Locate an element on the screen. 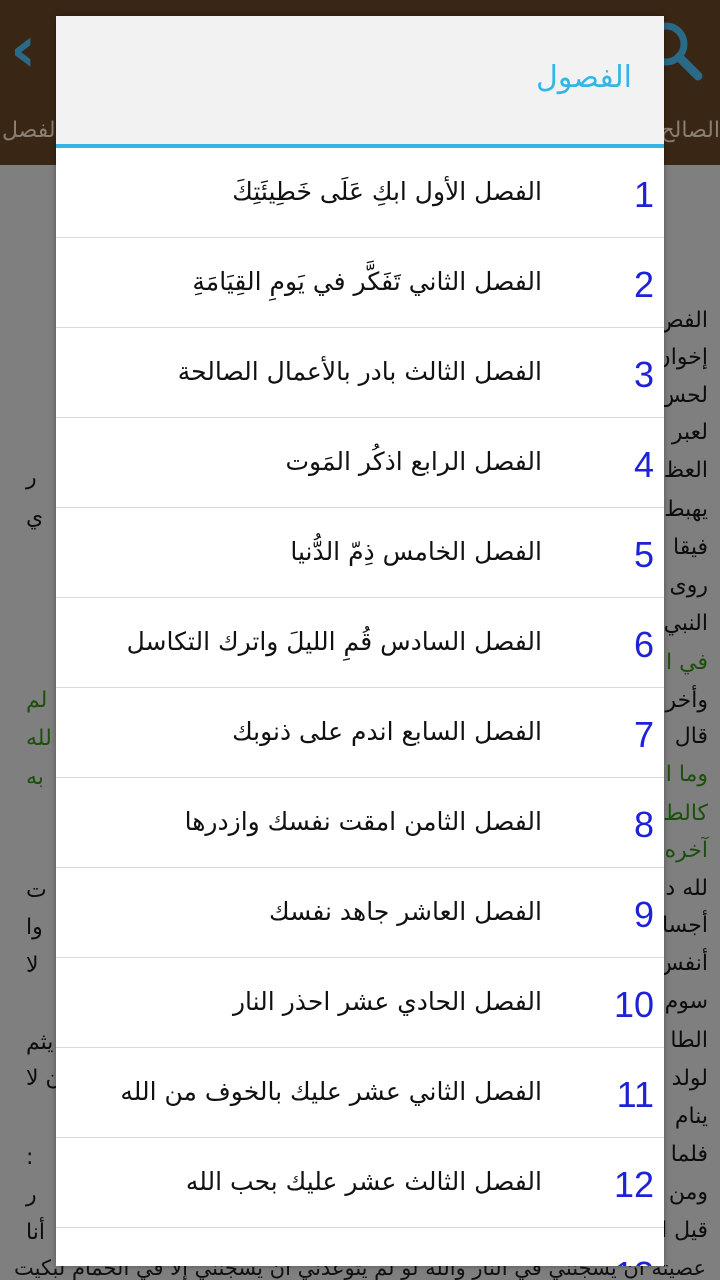 This screenshot has width=720, height=1280. chapter-item: الفصل الثامن امقت نفسك وازدرها 8 is located at coordinates (360, 823).